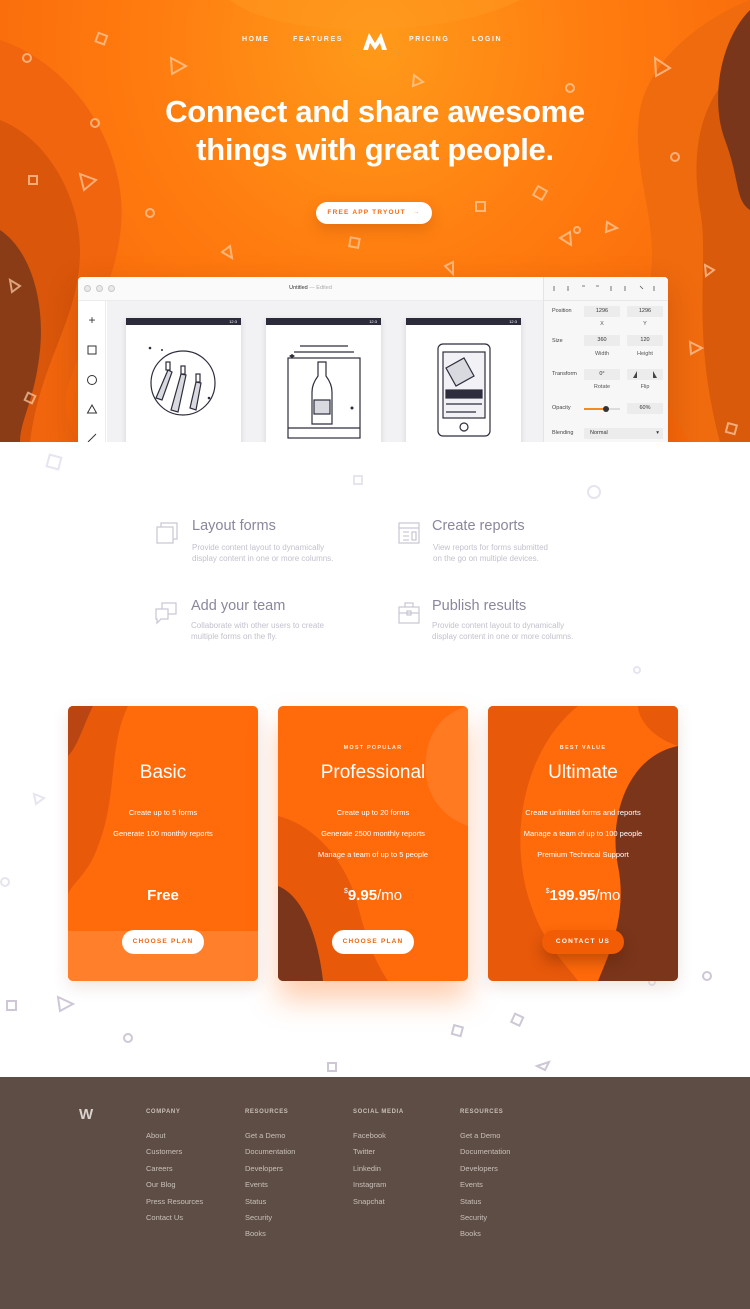  Describe the element at coordinates (362, 895) in the screenshot. I see `price-amount: 9.95` at that location.